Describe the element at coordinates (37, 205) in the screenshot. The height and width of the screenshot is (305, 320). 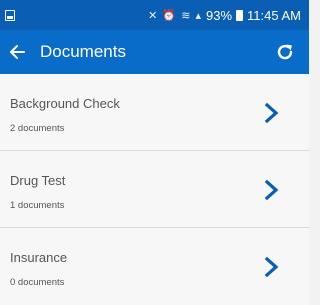
I see `list-item-count: 1 documents` at that location.